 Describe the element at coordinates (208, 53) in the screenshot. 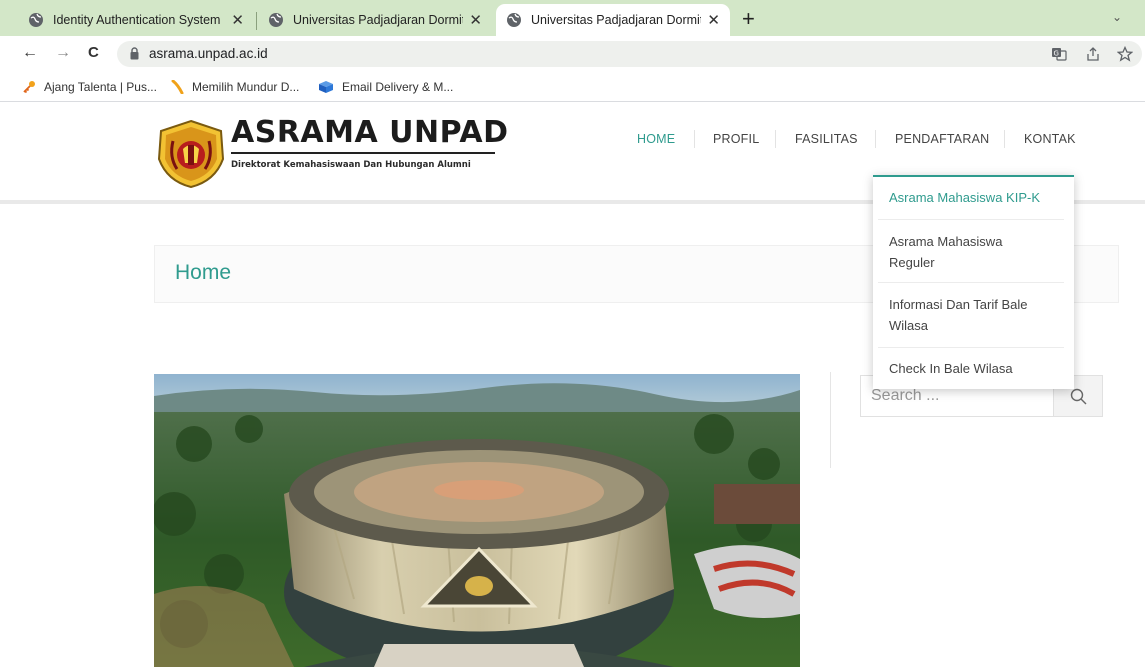

I see `url-text: asrama.unpad.ac.id` at that location.